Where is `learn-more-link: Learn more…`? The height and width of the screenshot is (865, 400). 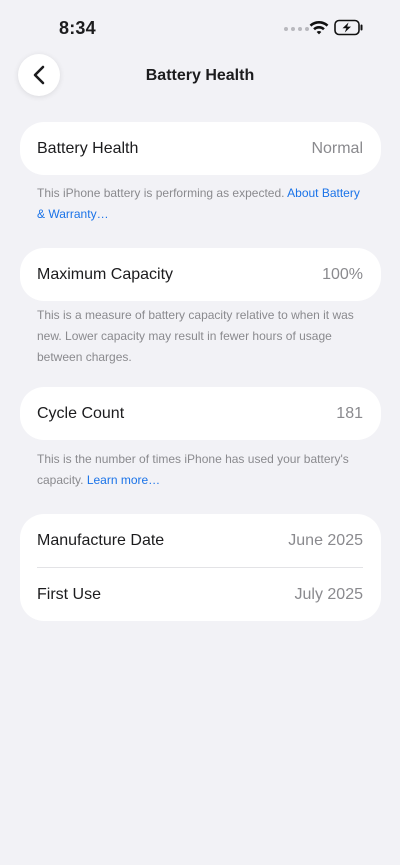
learn-more-link: Learn more… is located at coordinates (123, 480).